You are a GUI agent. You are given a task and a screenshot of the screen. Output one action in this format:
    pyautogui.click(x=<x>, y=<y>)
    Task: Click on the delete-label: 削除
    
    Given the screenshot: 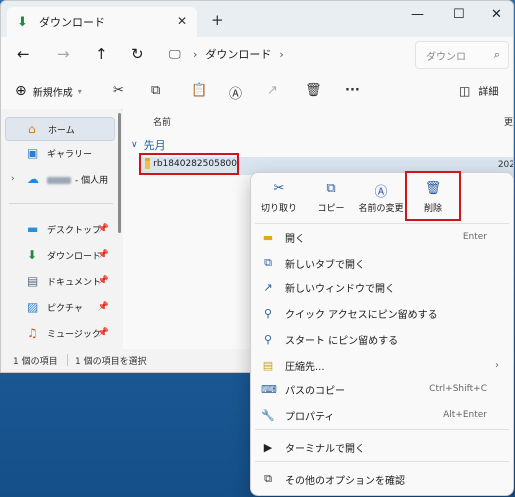 What is the action you would take?
    pyautogui.click(x=432, y=209)
    